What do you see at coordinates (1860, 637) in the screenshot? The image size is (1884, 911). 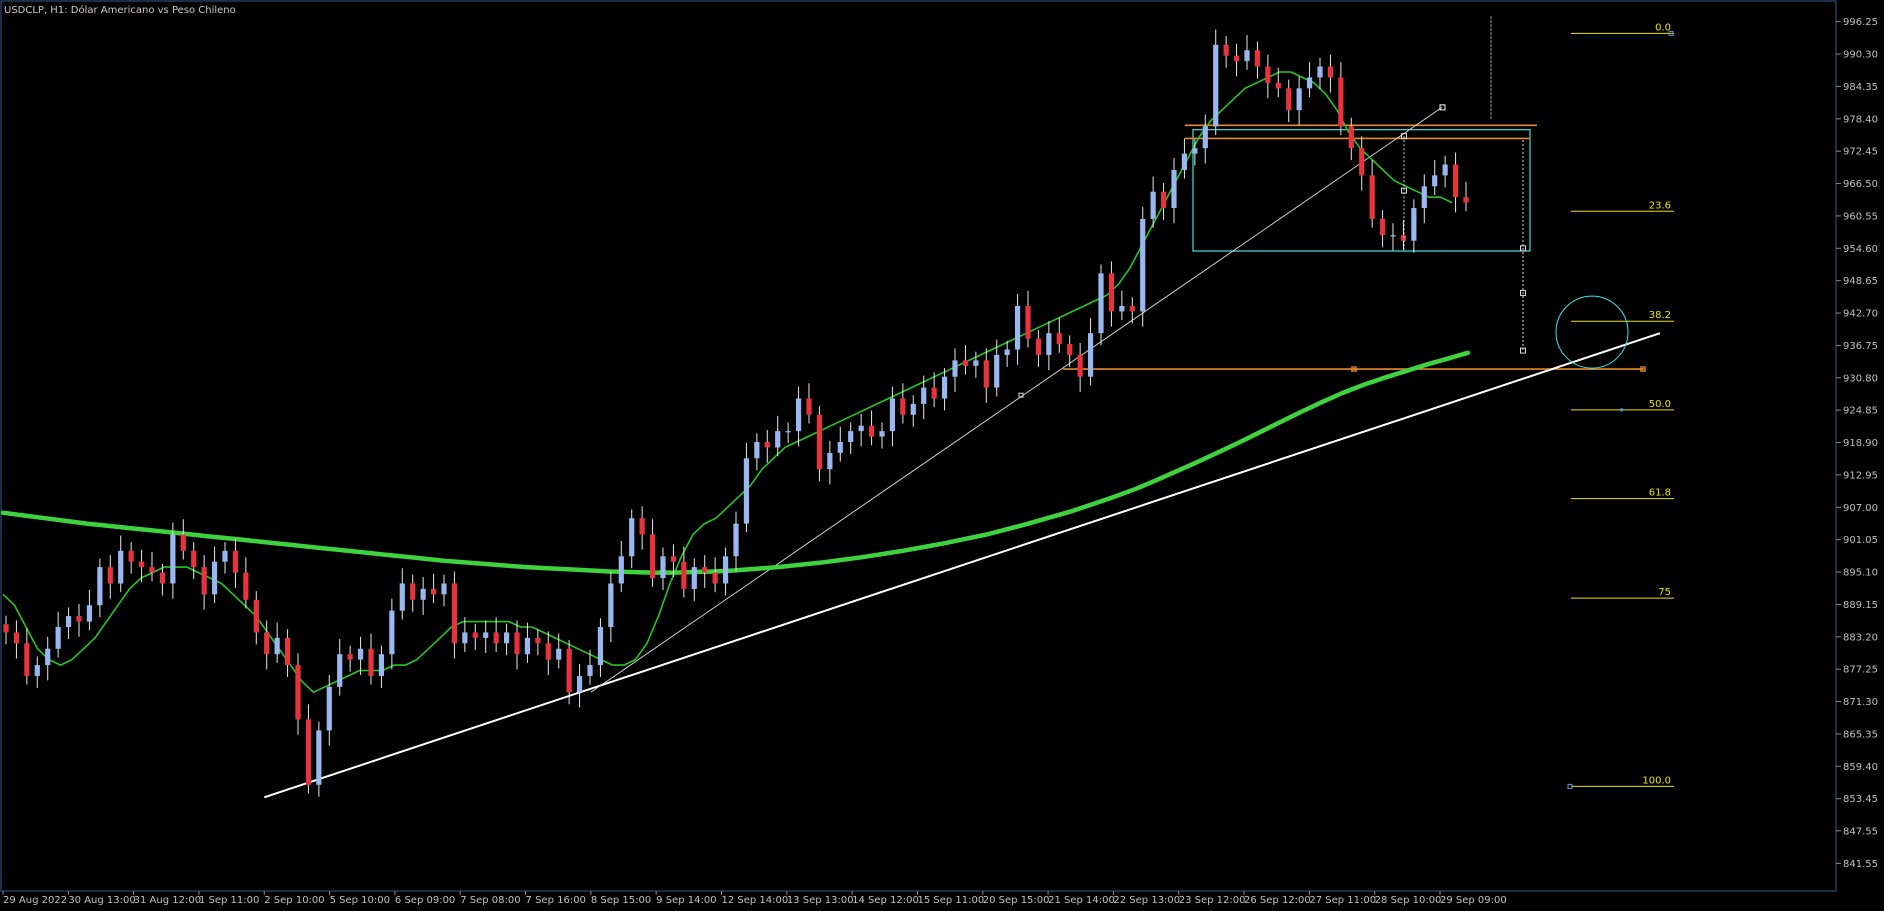 I see `y-tick-label: 883.20` at bounding box center [1860, 637].